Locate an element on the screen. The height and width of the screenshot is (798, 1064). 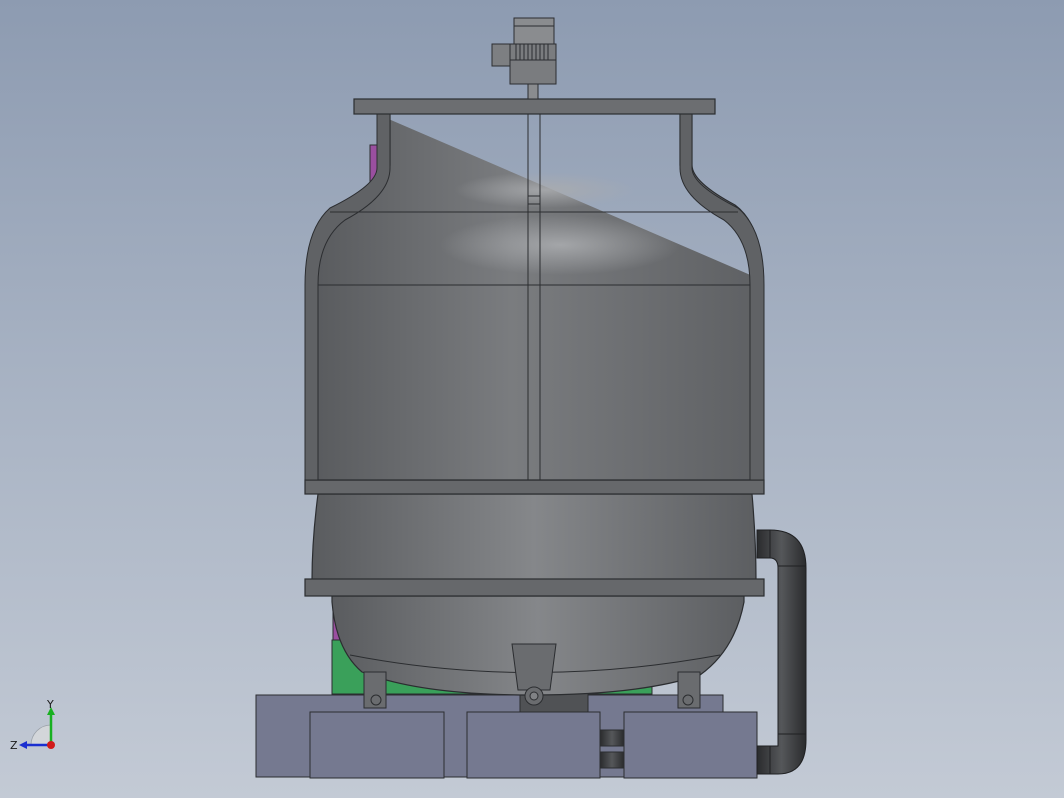
top-cover-plate is located at coordinates (534, 106).